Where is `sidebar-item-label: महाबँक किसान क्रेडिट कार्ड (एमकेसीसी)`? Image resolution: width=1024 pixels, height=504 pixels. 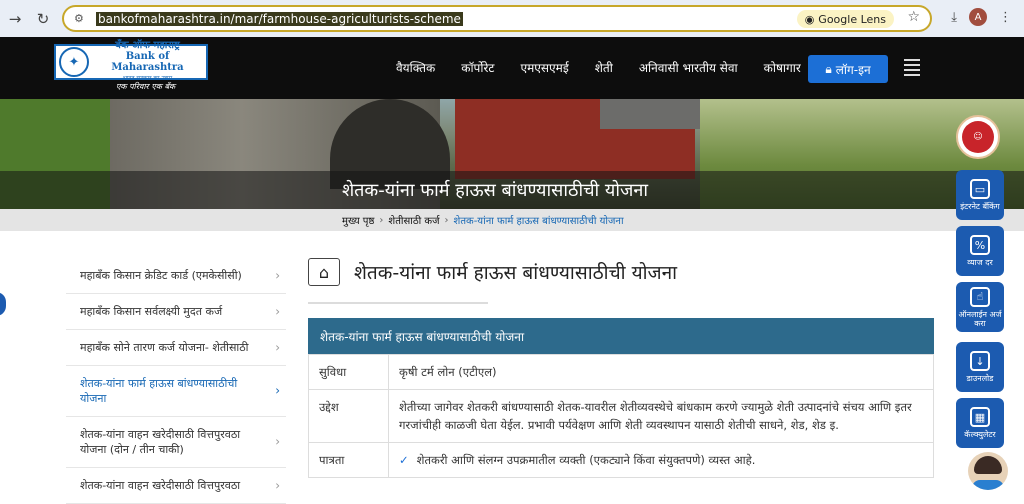 sidebar-item-label: महाबँक किसान क्रेडिट कार्ड (एमकेसीसी) is located at coordinates (161, 275).